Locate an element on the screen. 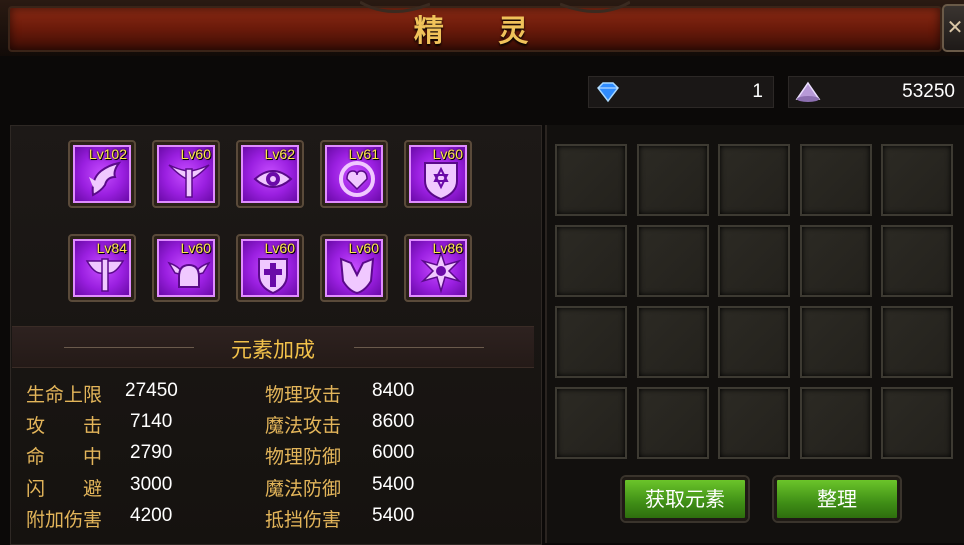 This screenshot has width=964, height=545. stat-value: 8600 is located at coordinates (393, 421).